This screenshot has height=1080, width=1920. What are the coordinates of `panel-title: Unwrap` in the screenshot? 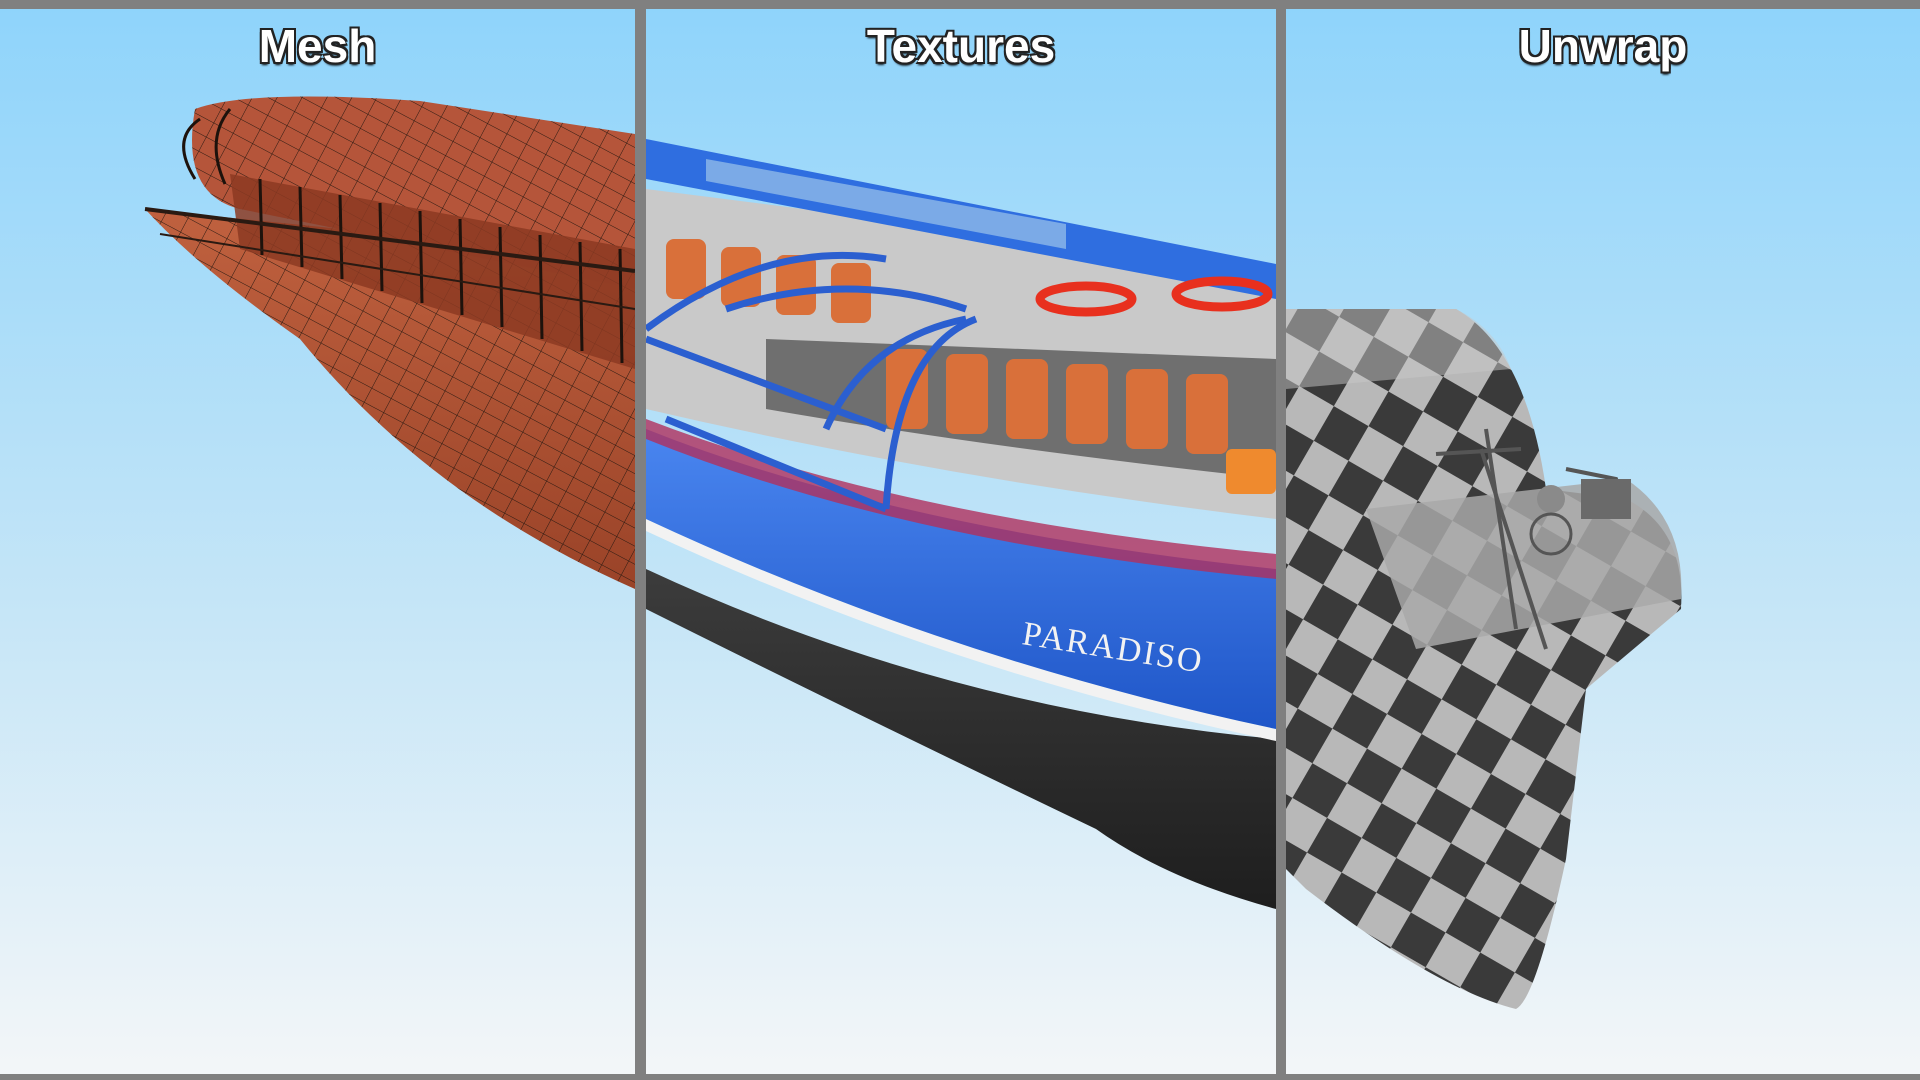 It's located at (1603, 46).